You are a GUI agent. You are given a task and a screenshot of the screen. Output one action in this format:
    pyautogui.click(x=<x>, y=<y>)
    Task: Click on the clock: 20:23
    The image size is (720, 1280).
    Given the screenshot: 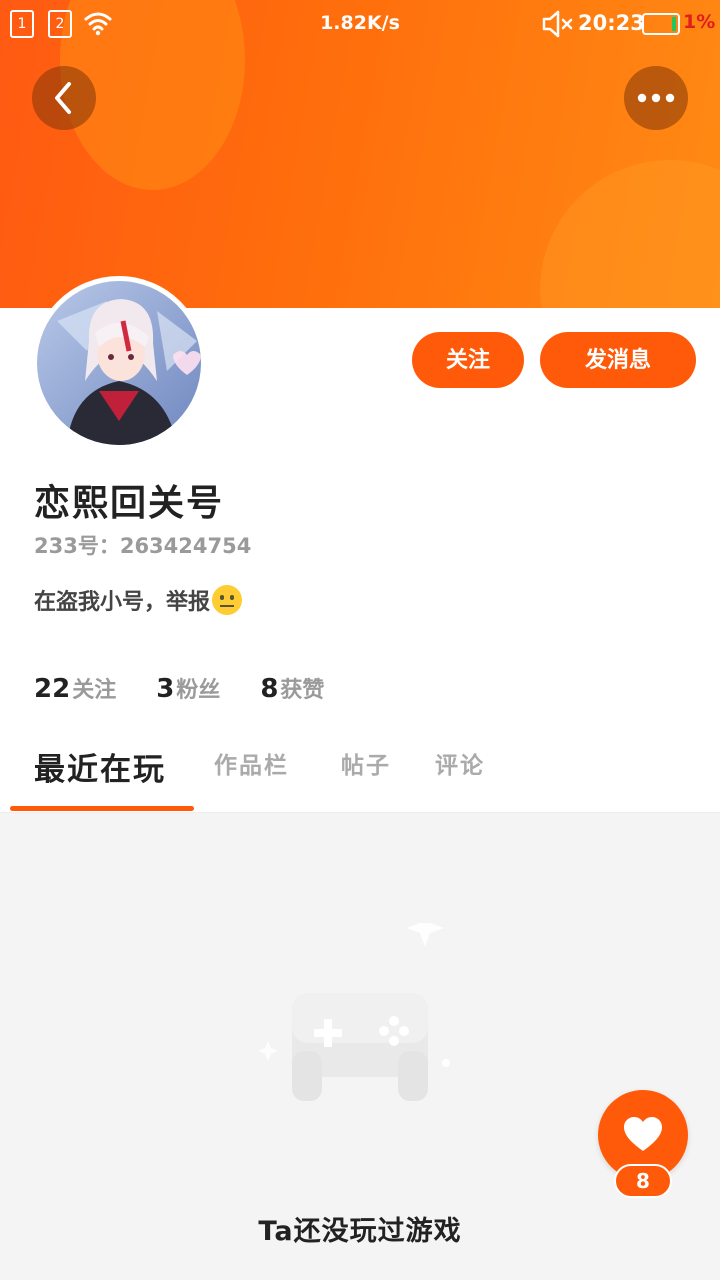 What is the action you would take?
    pyautogui.click(x=611, y=23)
    